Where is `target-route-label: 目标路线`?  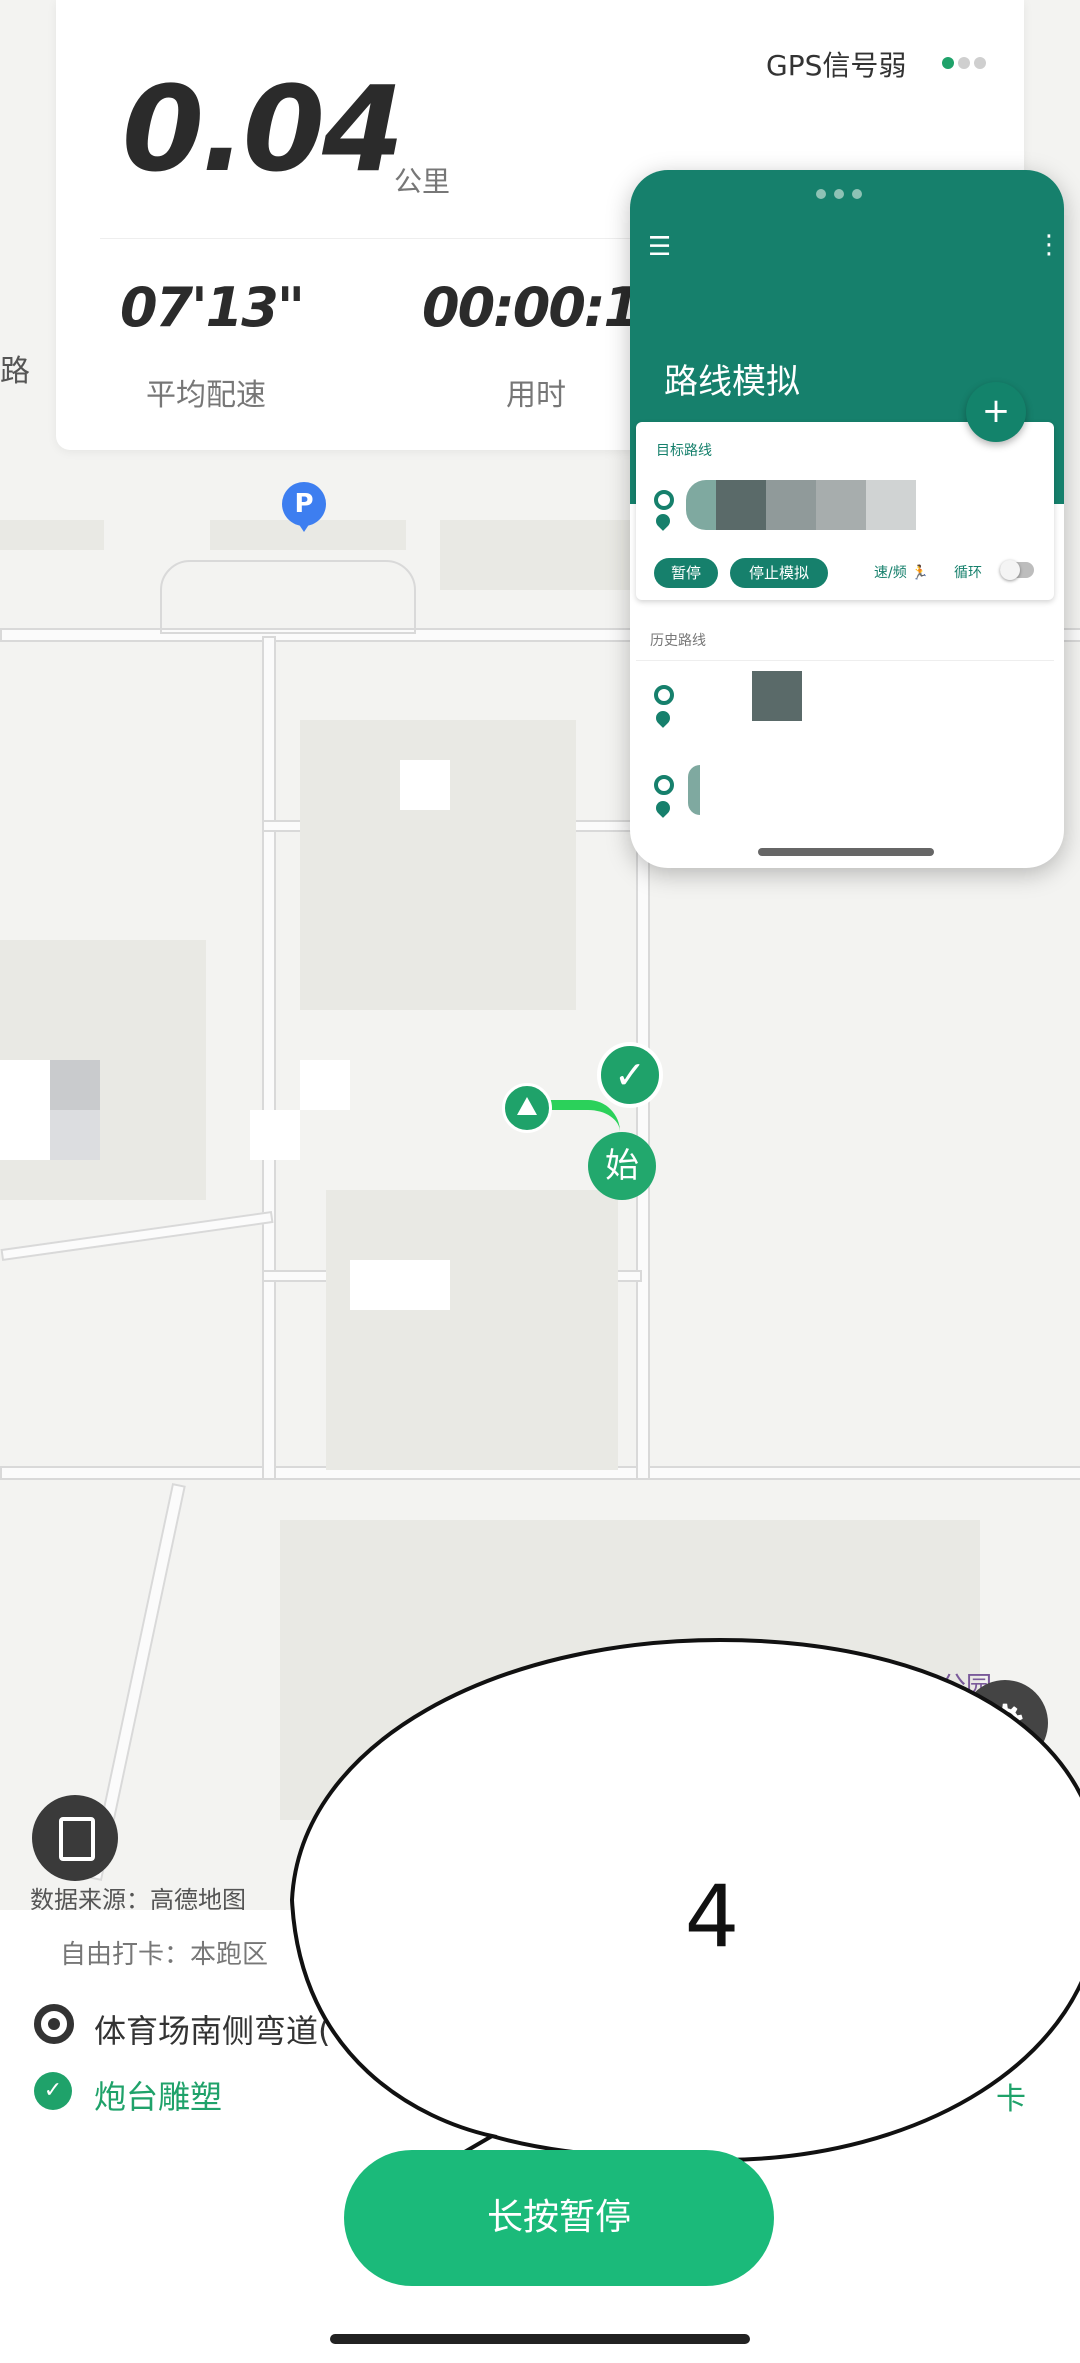
target-route-label: 目标路线 is located at coordinates (684, 451).